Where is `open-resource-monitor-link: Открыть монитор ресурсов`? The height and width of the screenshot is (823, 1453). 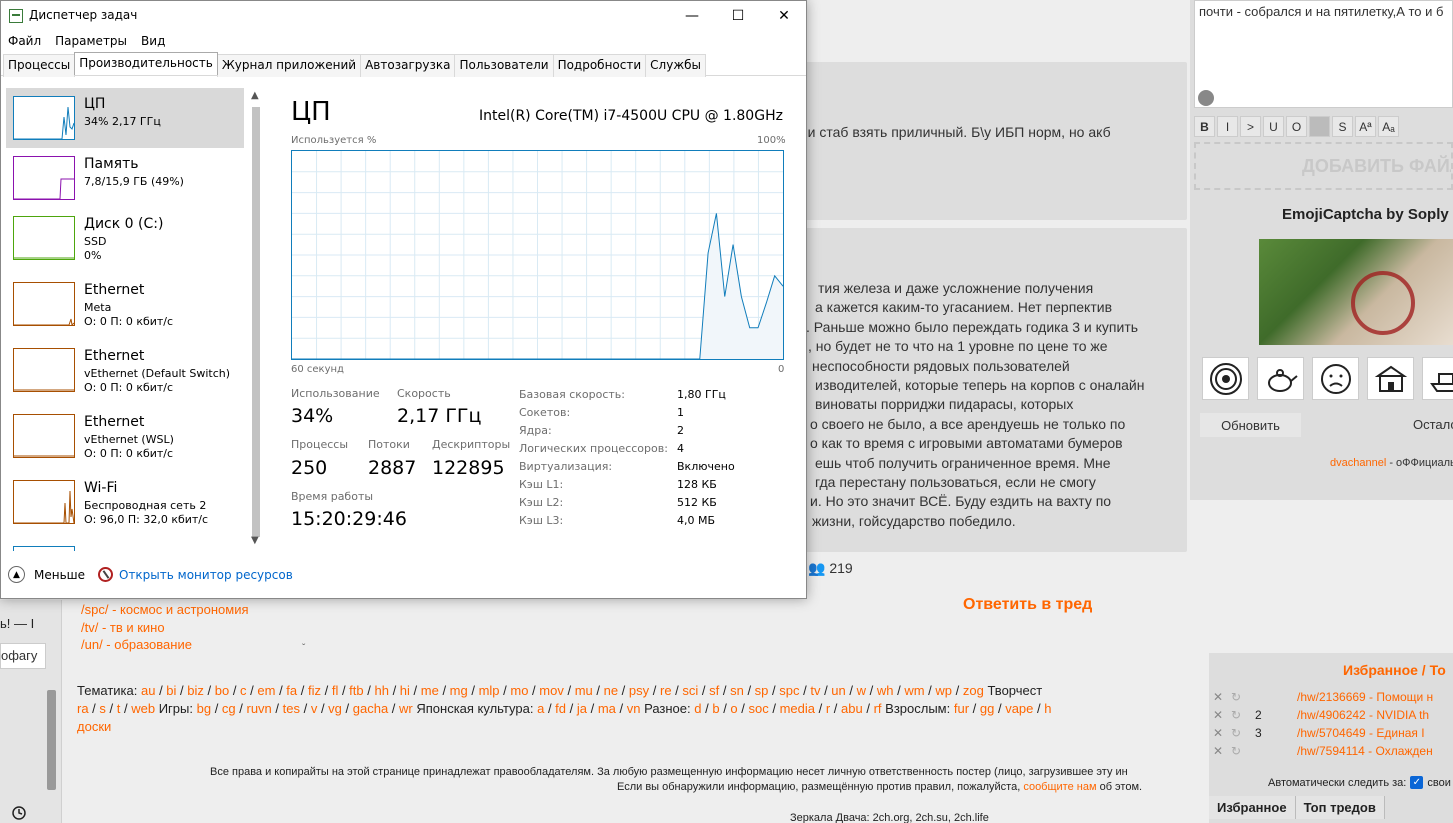 open-resource-monitor-link: Открыть монитор ресурсов is located at coordinates (206, 575).